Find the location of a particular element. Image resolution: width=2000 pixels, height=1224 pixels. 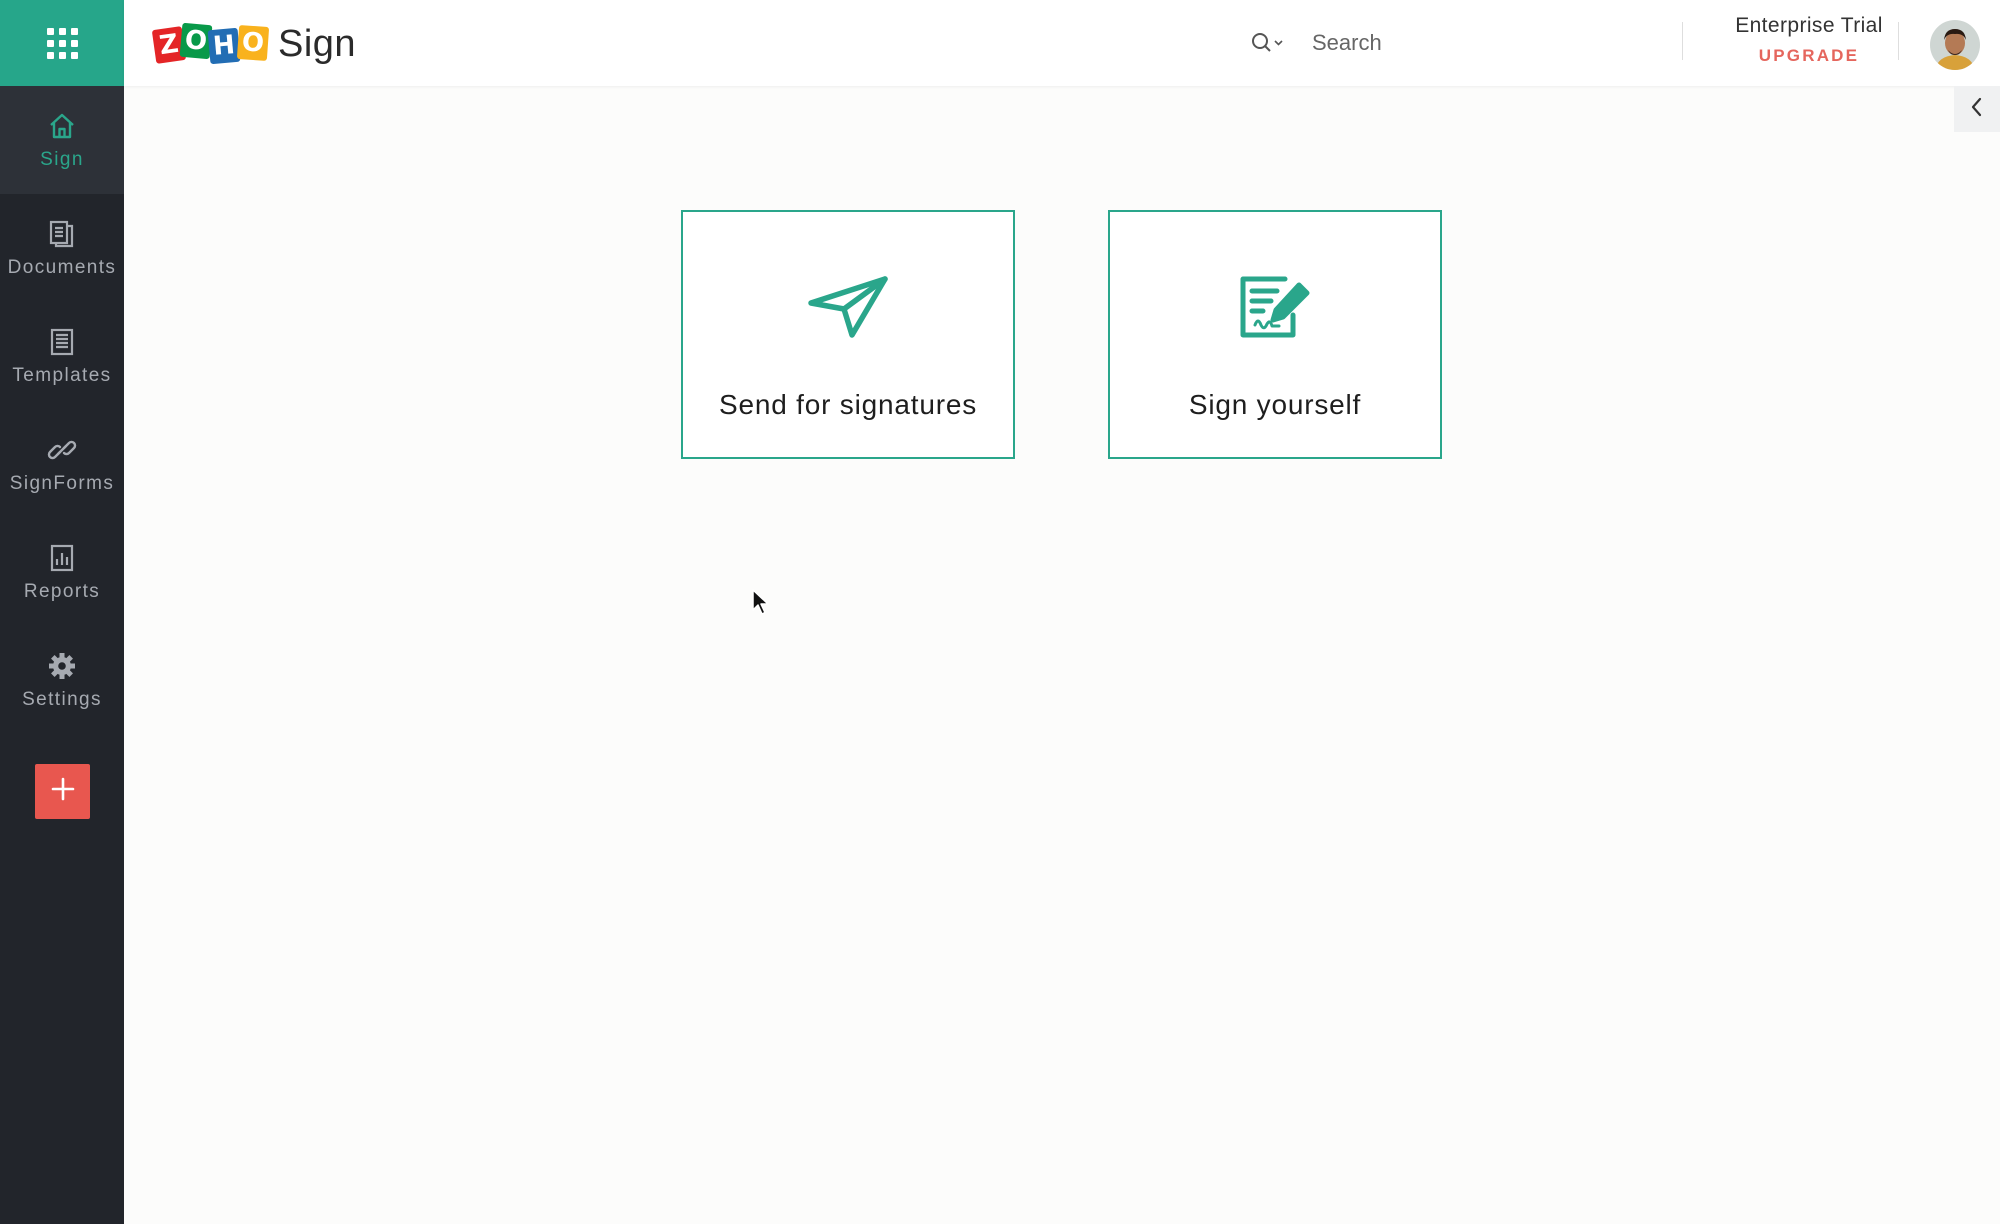

templates-icon is located at coordinates (62, 342).